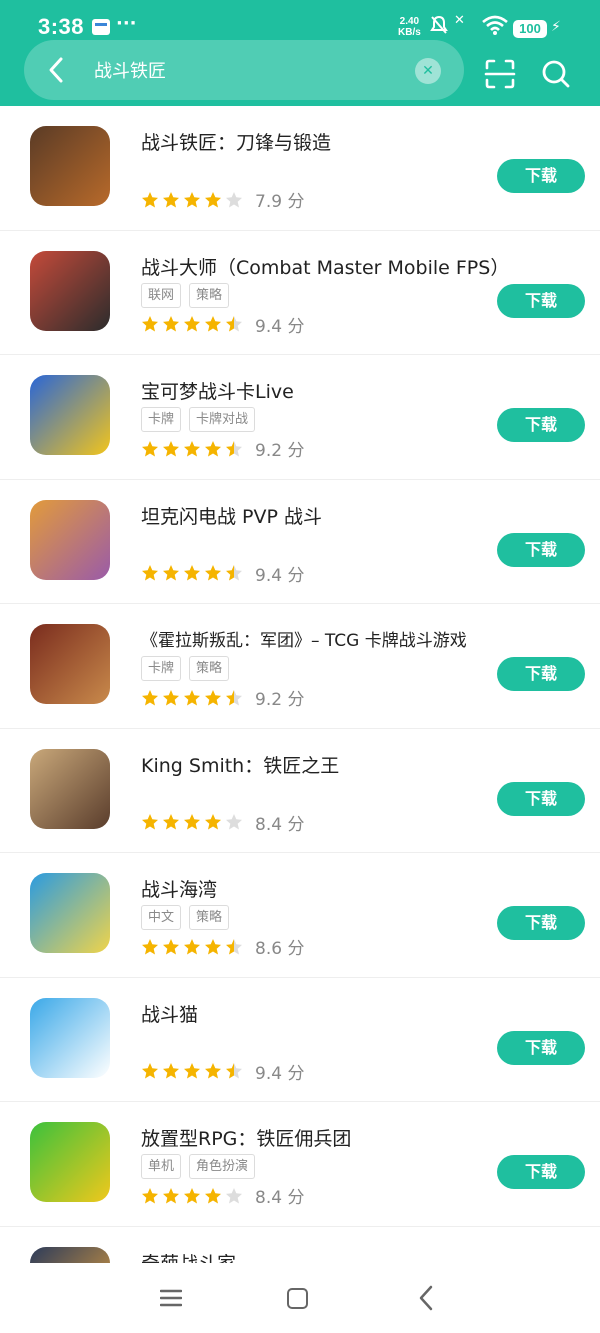 This screenshot has height=1333, width=600. I want to click on combat-master-icon, so click(70, 290).